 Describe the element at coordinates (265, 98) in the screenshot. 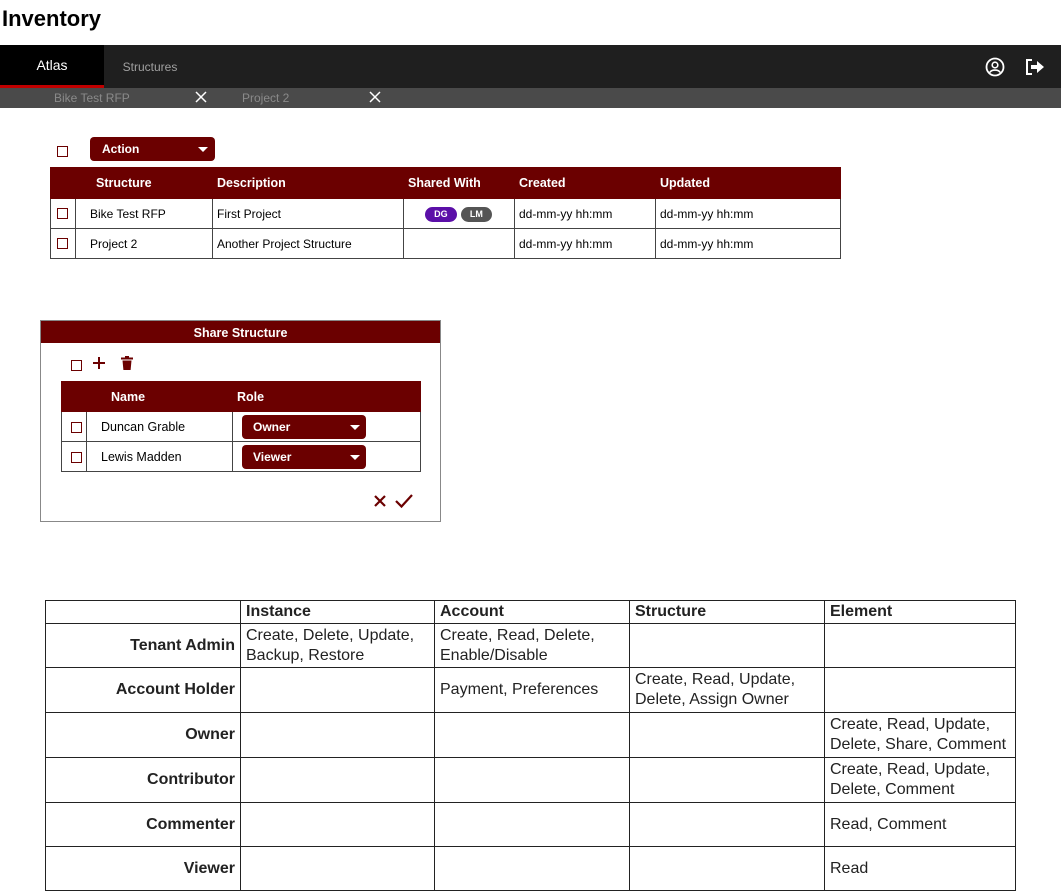

I see `open-tab-project-2: Project 2` at that location.